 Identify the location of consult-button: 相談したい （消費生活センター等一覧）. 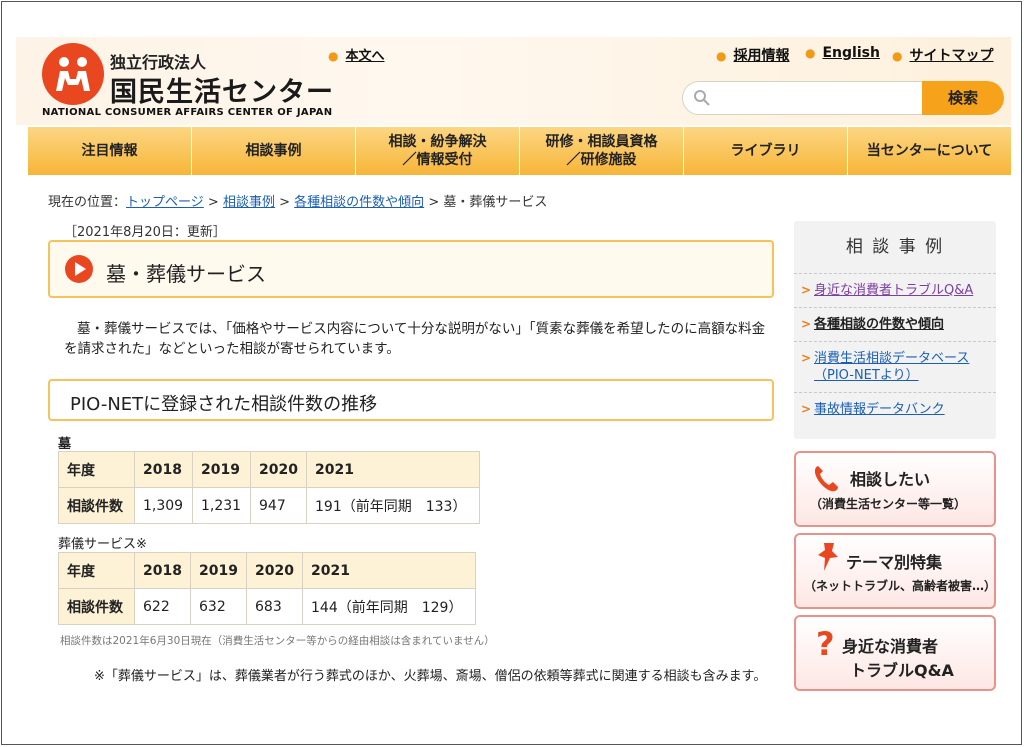
(895, 489).